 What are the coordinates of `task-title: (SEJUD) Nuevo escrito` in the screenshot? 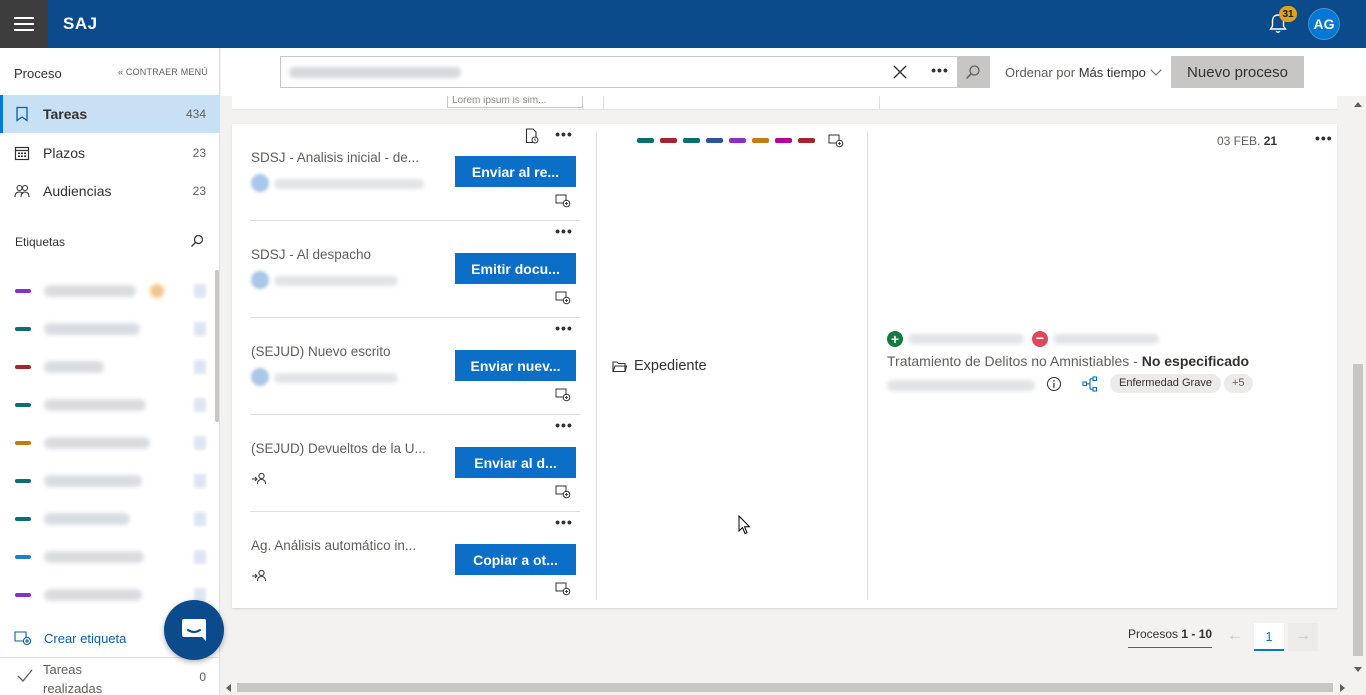 It's located at (343, 351).